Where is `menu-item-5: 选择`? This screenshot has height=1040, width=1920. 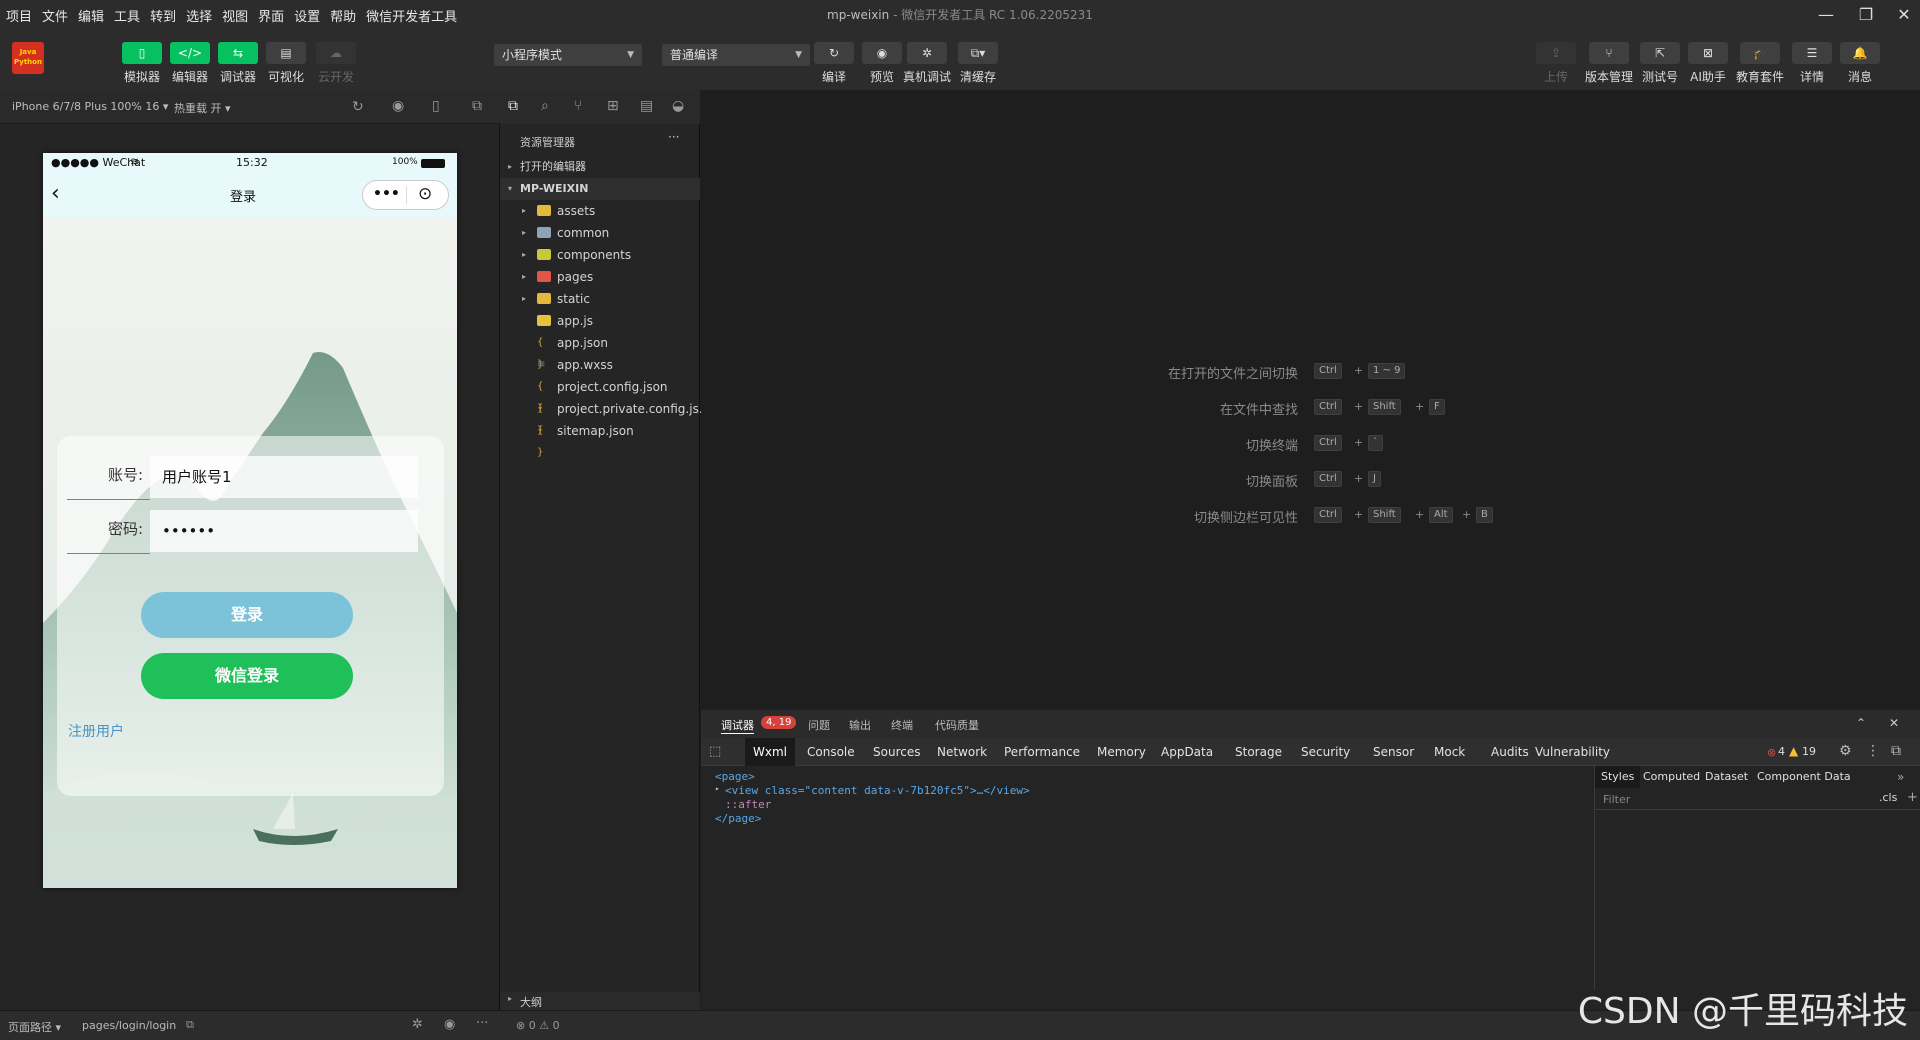 menu-item-5: 选择 is located at coordinates (199, 15).